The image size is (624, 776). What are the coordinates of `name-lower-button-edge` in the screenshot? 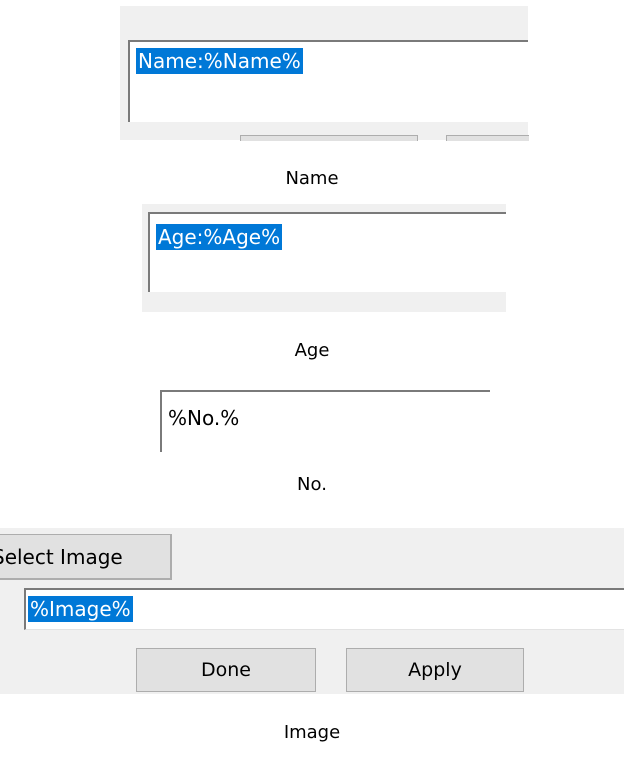 It's located at (329, 138).